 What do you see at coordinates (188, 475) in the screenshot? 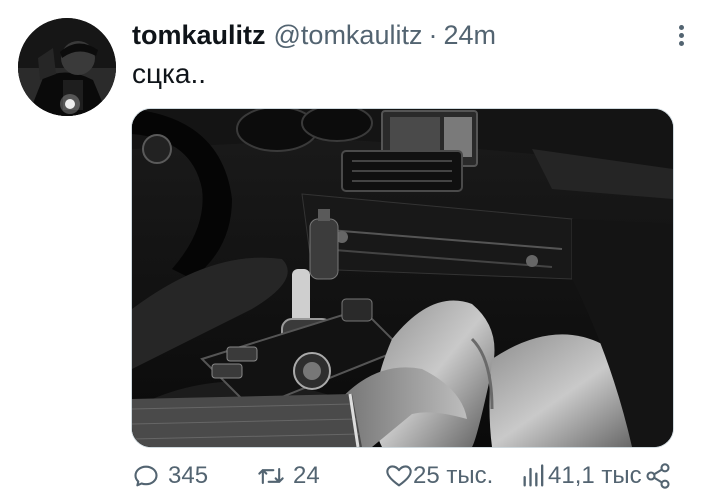
I see `reply-count: 345` at bounding box center [188, 475].